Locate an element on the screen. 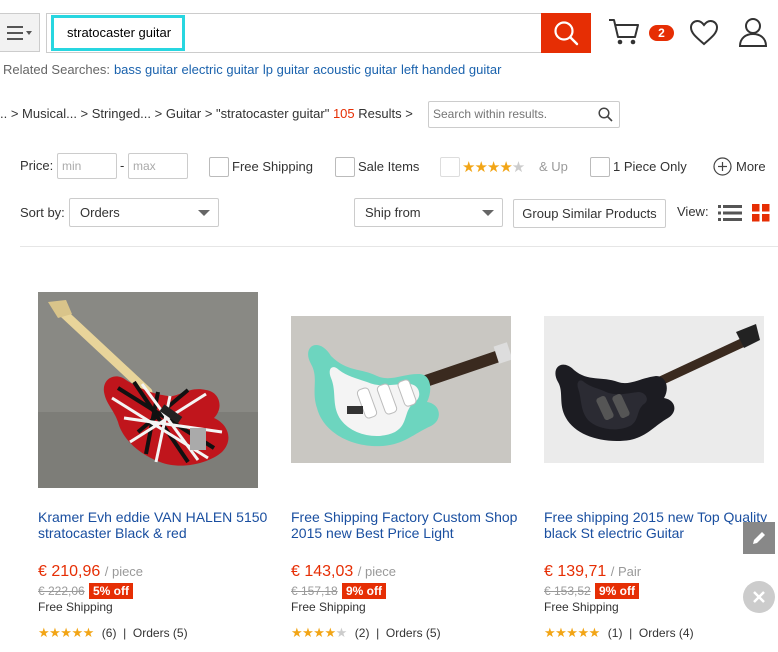  product-price: € 139,71 / Pair is located at coordinates (592, 572).